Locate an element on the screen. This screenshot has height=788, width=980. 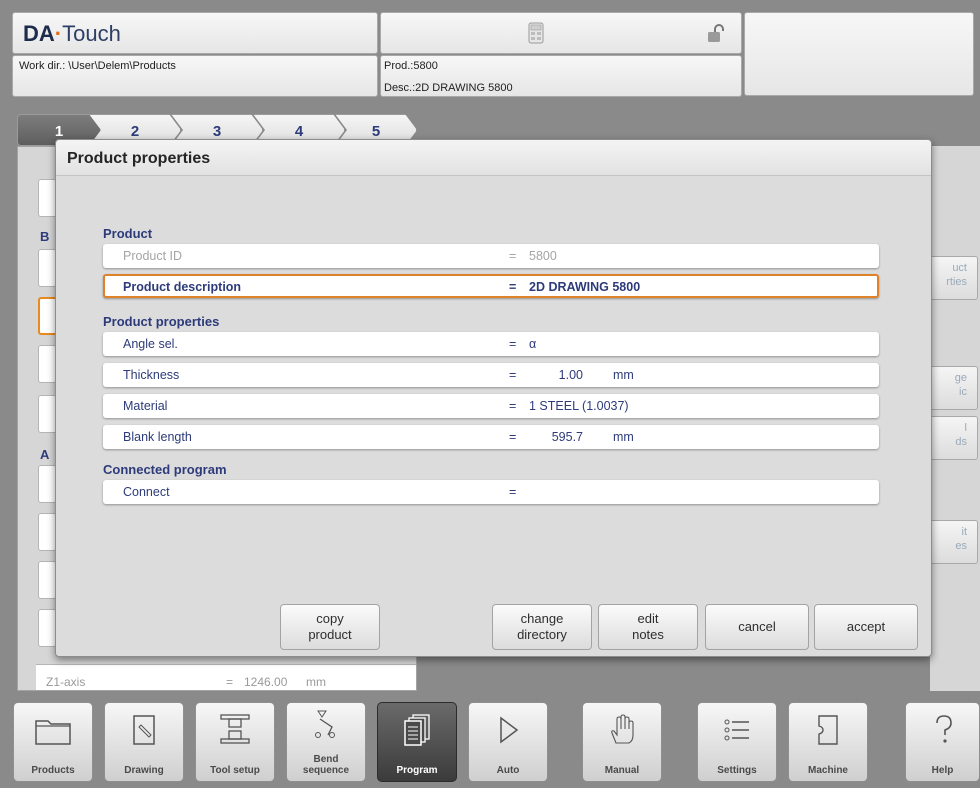
nav-products-label: Products is located at coordinates (53, 770).